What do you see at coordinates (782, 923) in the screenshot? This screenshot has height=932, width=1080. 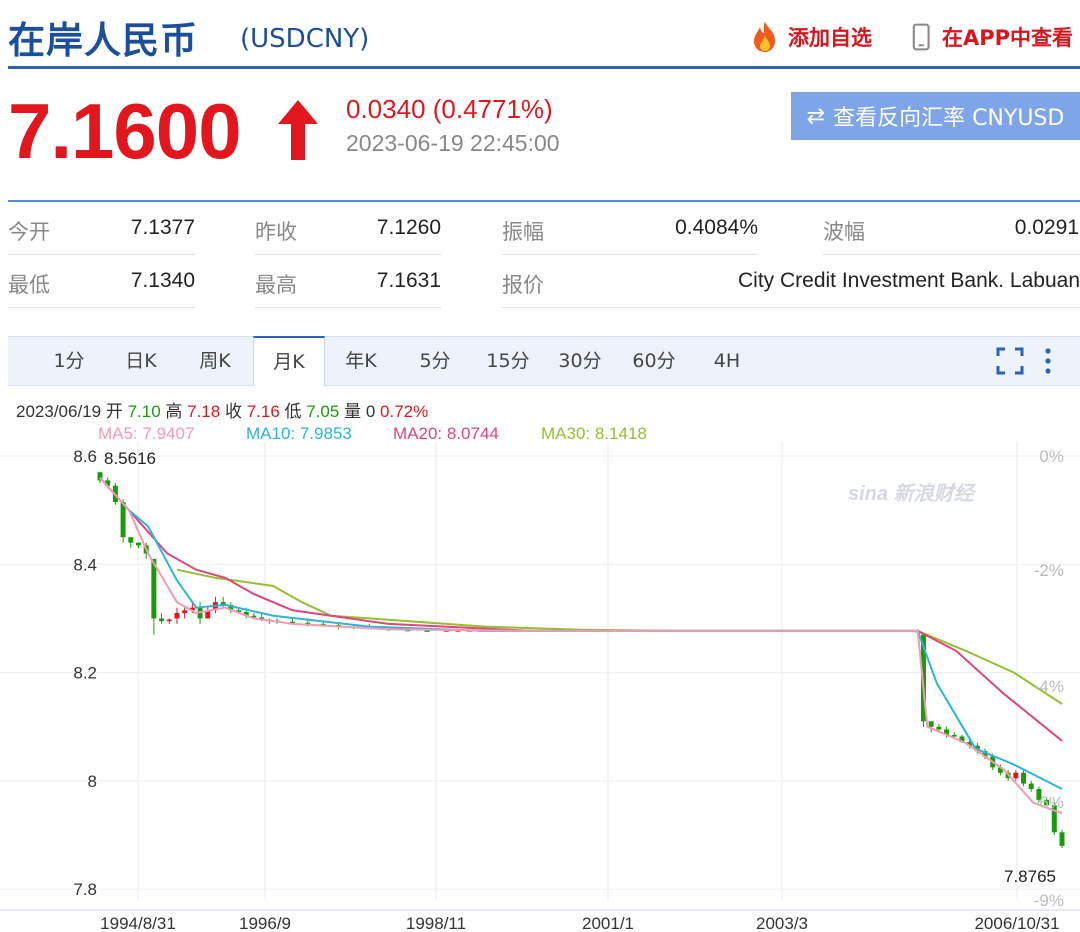 I see `x-tick-label: 2003/3` at bounding box center [782, 923].